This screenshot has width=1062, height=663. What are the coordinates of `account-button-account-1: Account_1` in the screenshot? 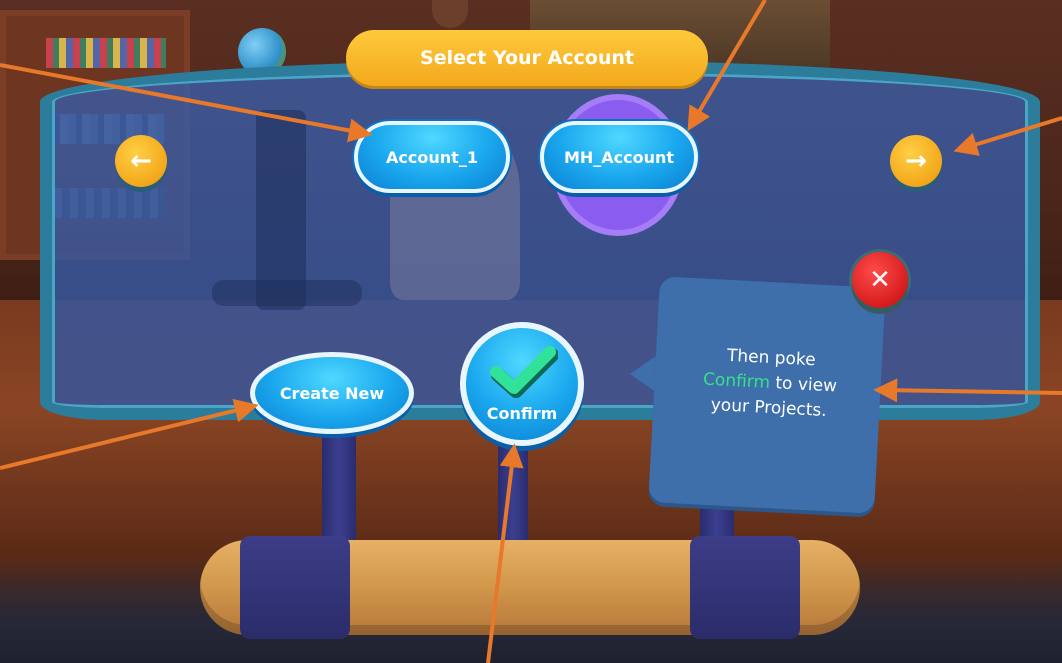 It's located at (432, 157).